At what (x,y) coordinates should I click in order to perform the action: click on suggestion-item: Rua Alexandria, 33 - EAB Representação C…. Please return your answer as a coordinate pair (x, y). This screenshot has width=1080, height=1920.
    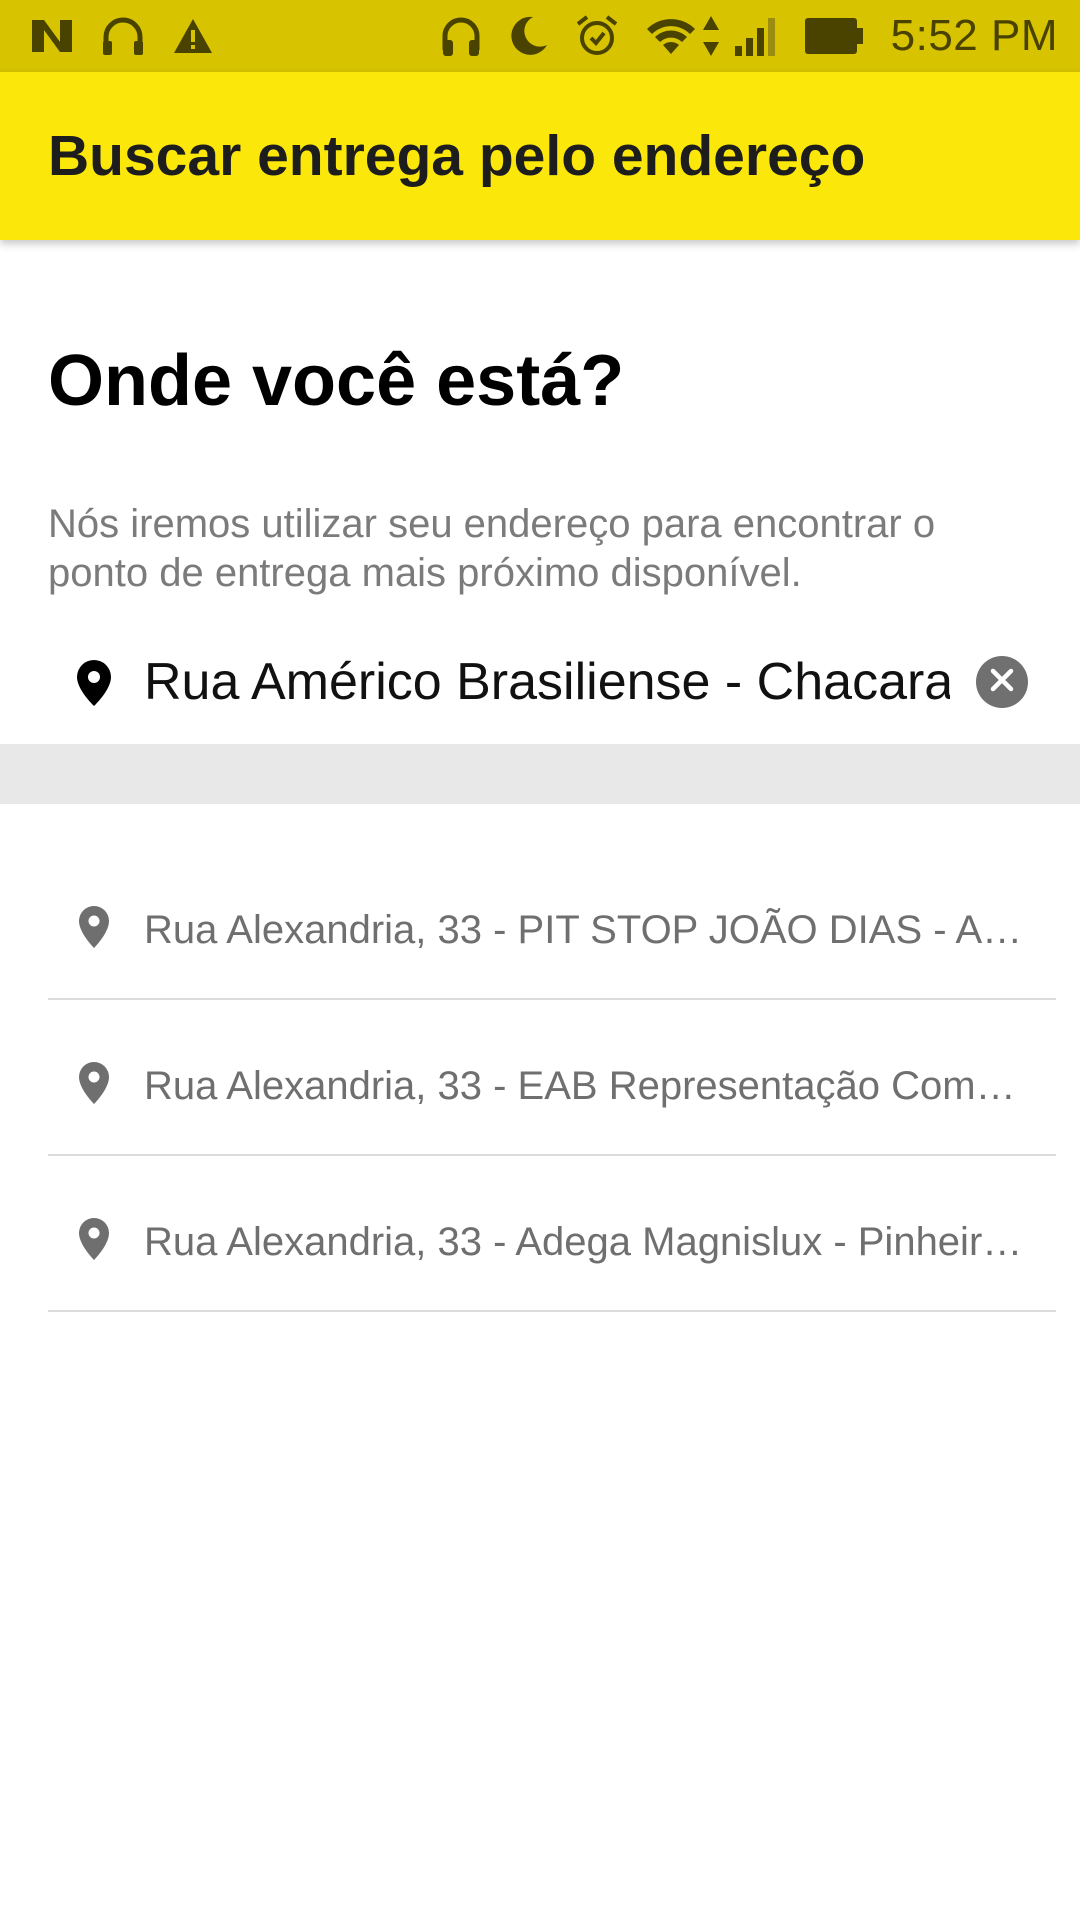
    Looking at the image, I should click on (552, 1078).